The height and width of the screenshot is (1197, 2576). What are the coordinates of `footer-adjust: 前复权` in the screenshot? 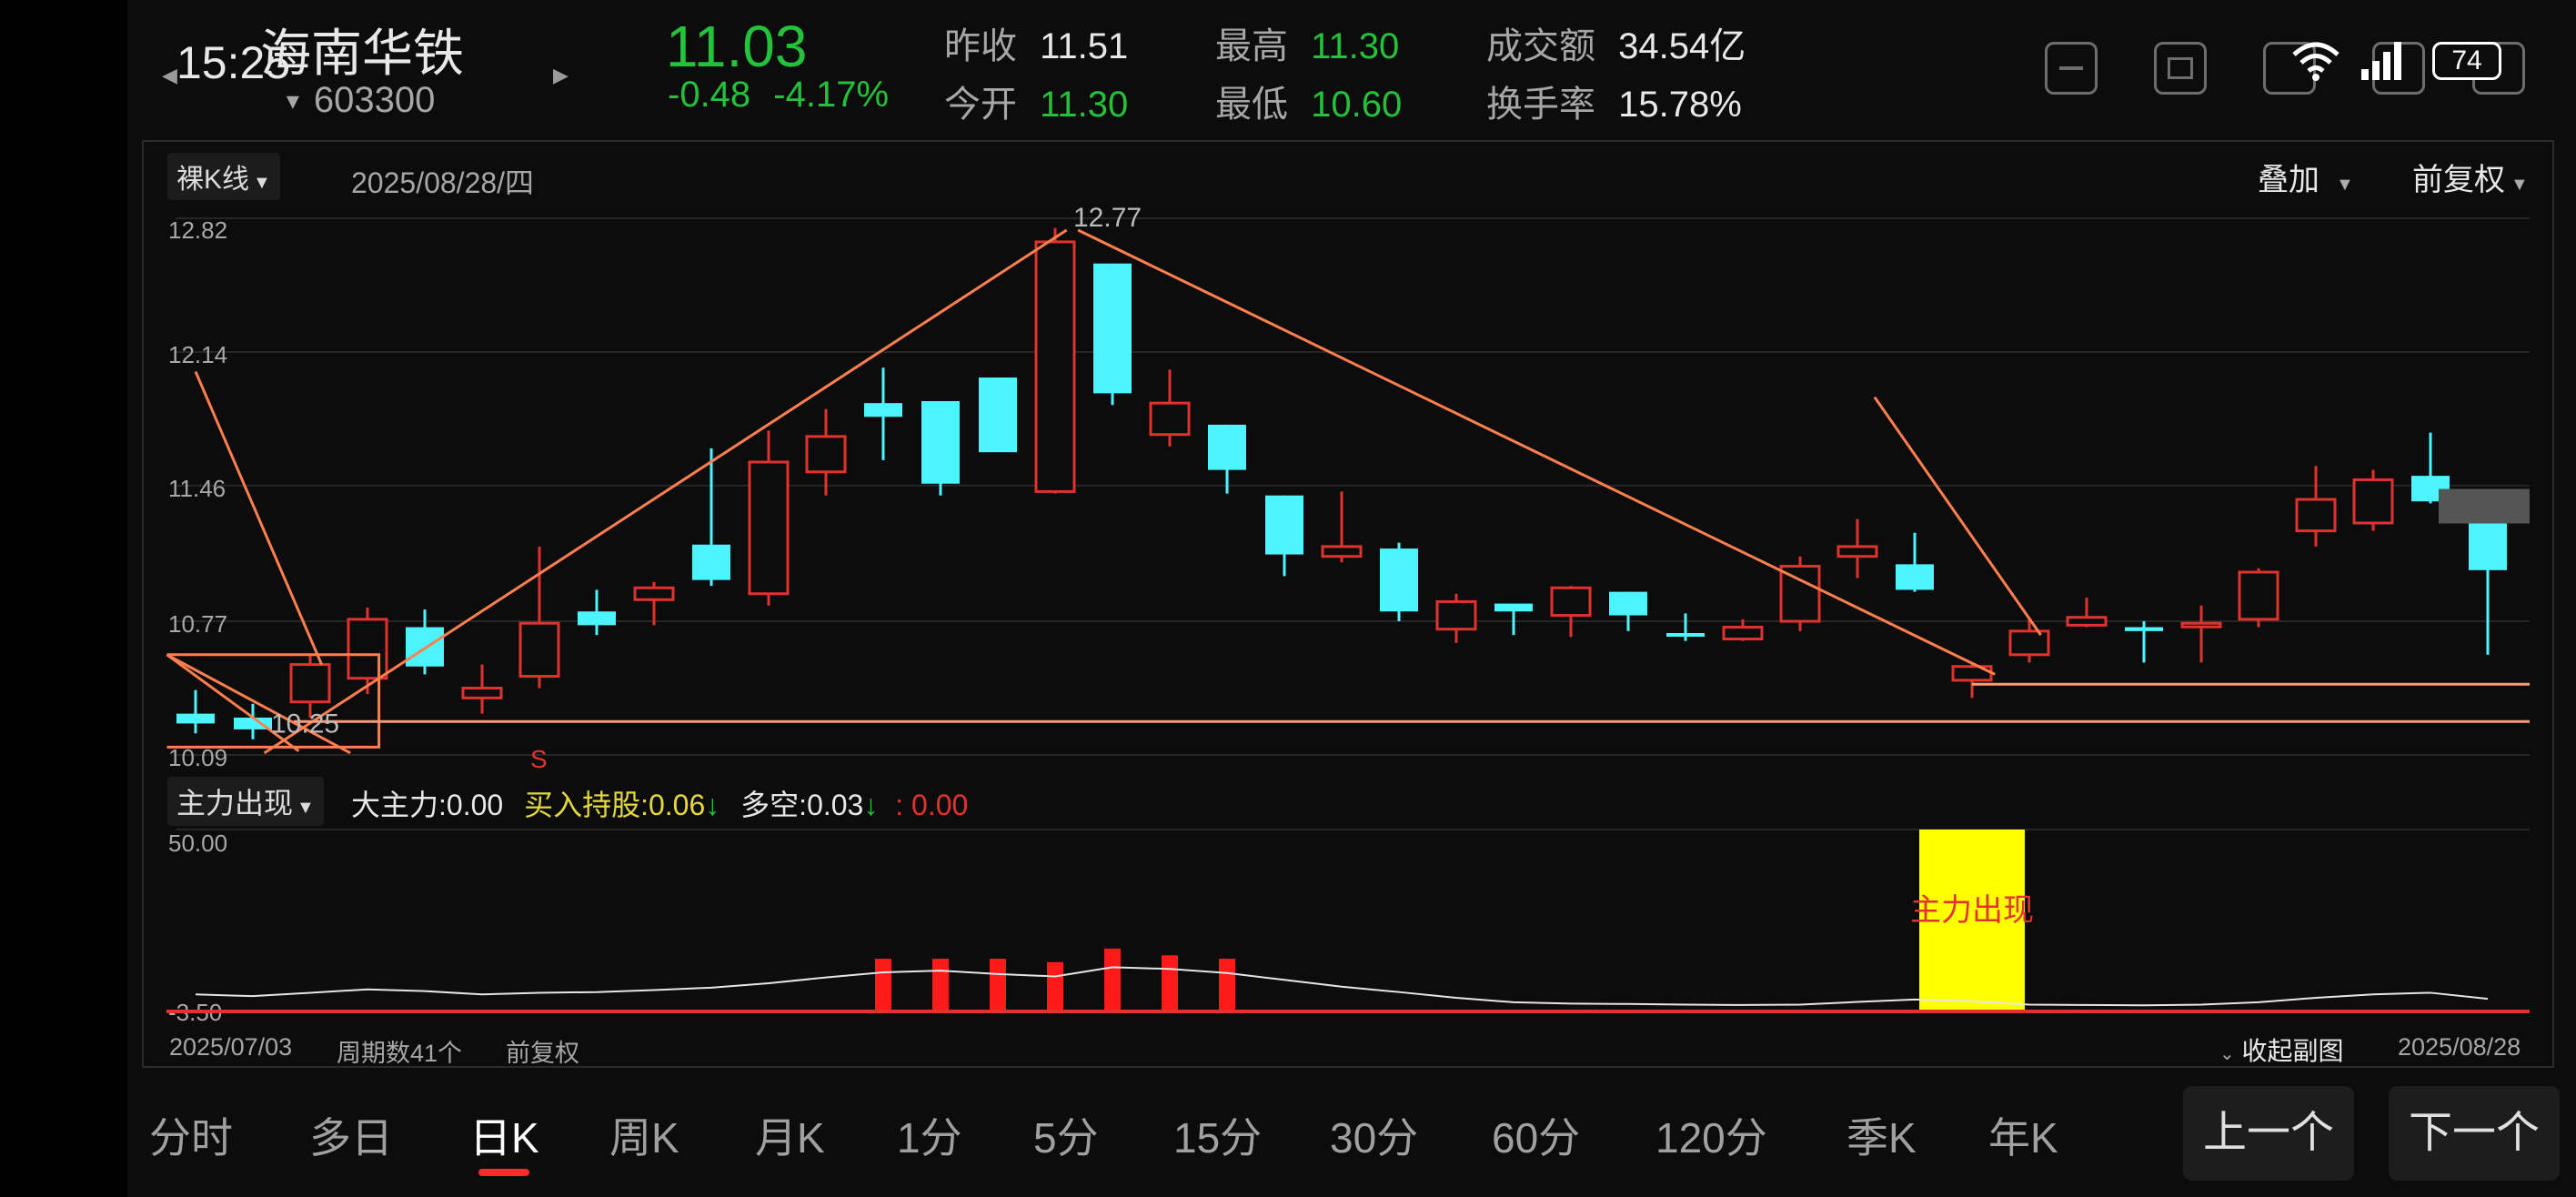 It's located at (542, 1053).